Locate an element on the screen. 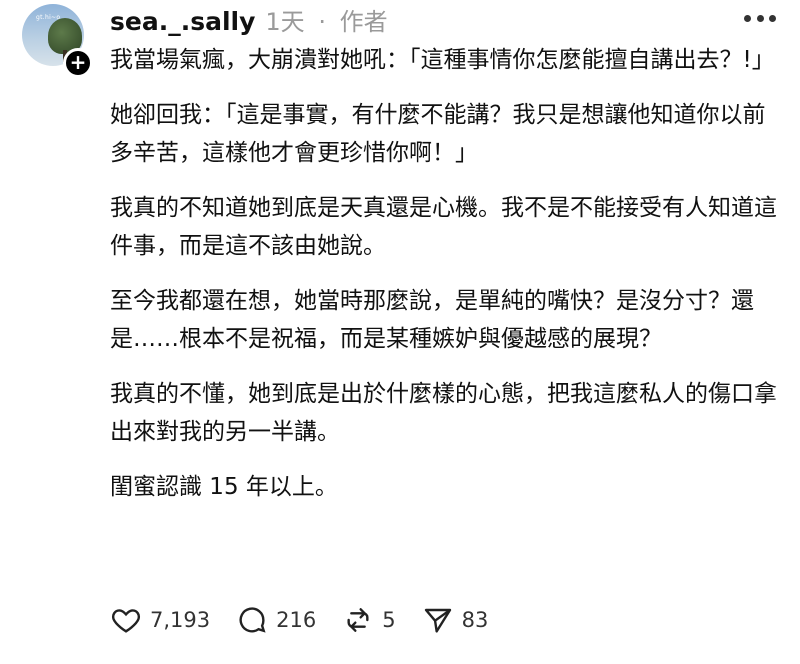 The image size is (800, 664). post-paragraph: 我真的不懂，她到底是出於什麼樣的心態，把我這麼私人的傷口拿出來對我的另一半講。 is located at coordinates (443, 413).